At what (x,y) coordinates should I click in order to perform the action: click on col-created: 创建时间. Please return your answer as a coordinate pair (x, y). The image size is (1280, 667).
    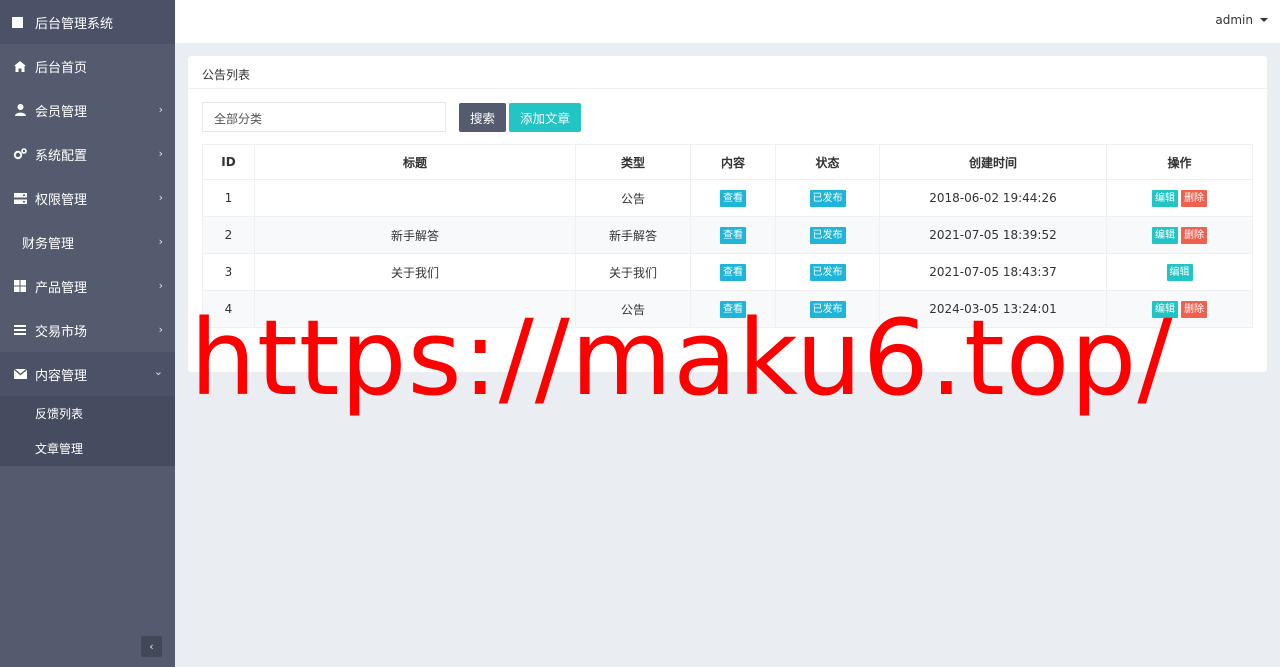
    Looking at the image, I should click on (993, 162).